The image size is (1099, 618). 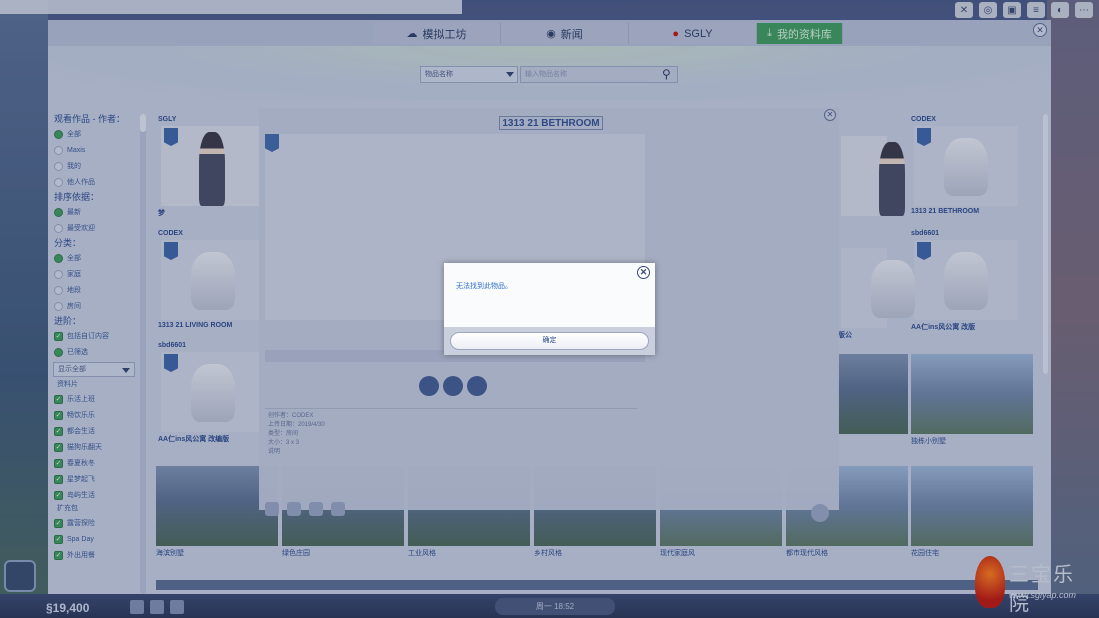 What do you see at coordinates (484, 286) in the screenshot?
I see `dialog-message: 无法找到此物品。` at bounding box center [484, 286].